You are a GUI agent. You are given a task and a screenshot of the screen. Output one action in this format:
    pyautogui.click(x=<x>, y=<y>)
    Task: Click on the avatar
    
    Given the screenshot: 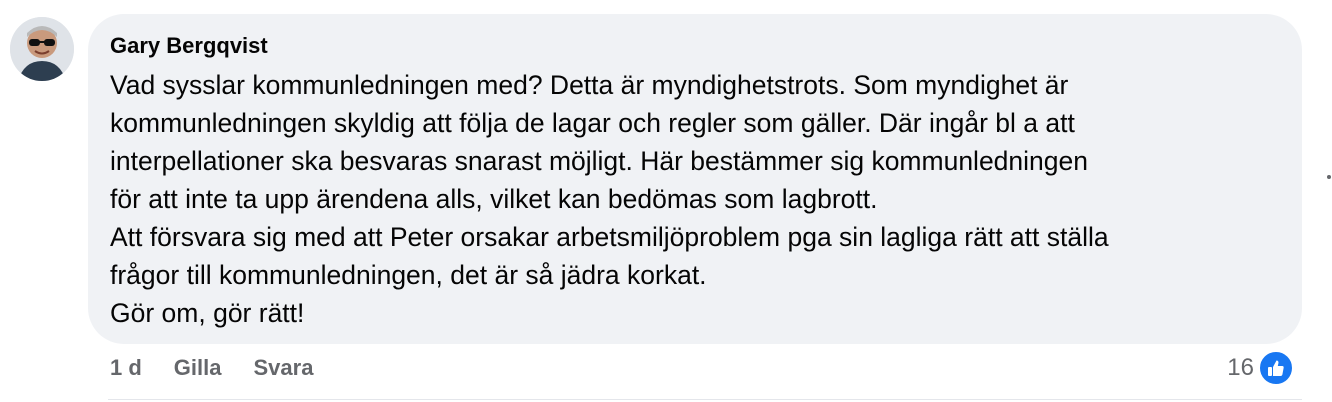 What is the action you would take?
    pyautogui.click(x=42, y=49)
    